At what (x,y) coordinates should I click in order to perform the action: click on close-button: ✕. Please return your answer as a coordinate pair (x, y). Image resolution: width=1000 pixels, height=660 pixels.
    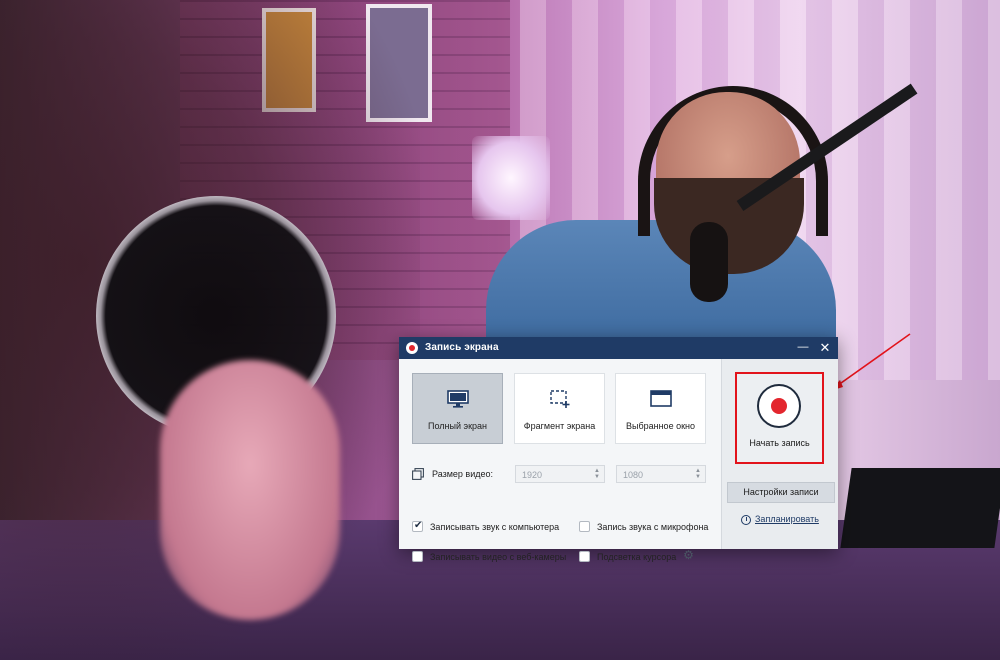
    Looking at the image, I should click on (825, 348).